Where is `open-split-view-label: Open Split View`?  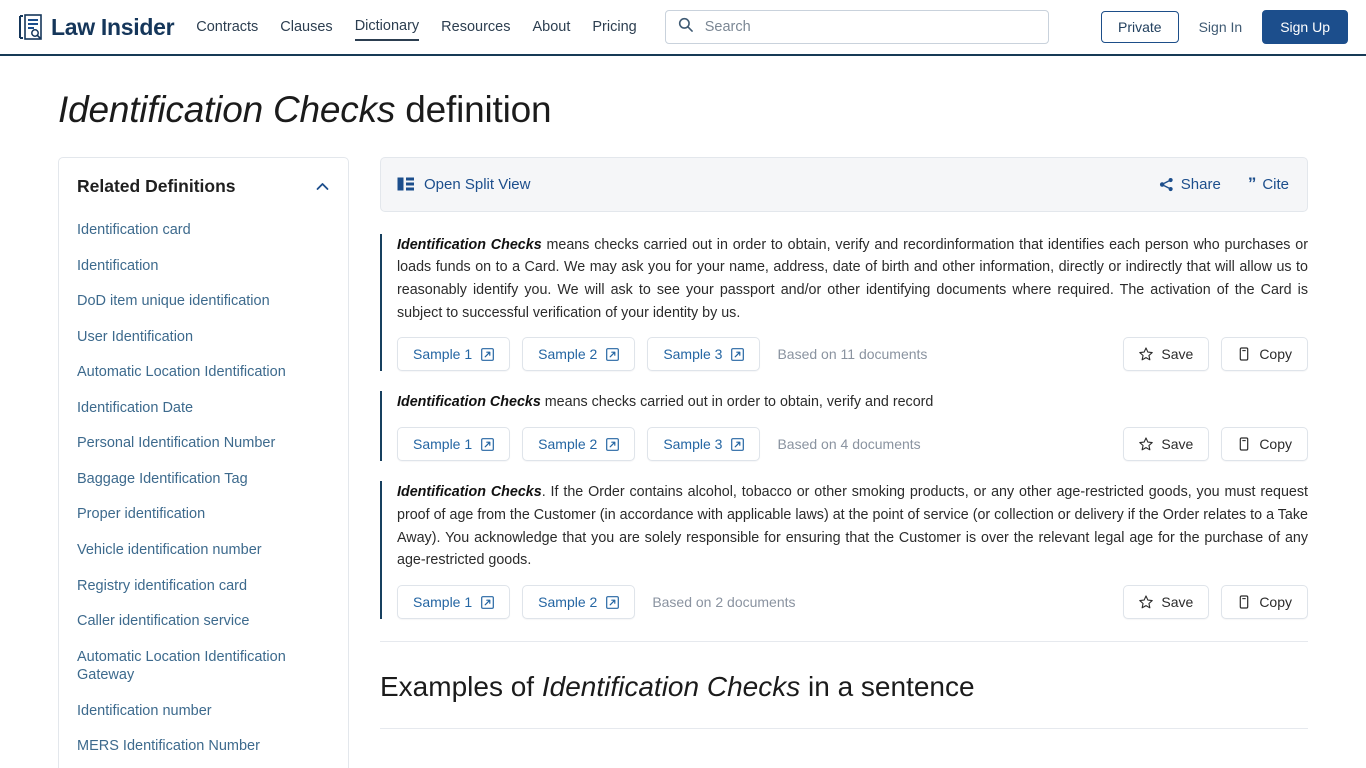 open-split-view-label: Open Split View is located at coordinates (477, 184).